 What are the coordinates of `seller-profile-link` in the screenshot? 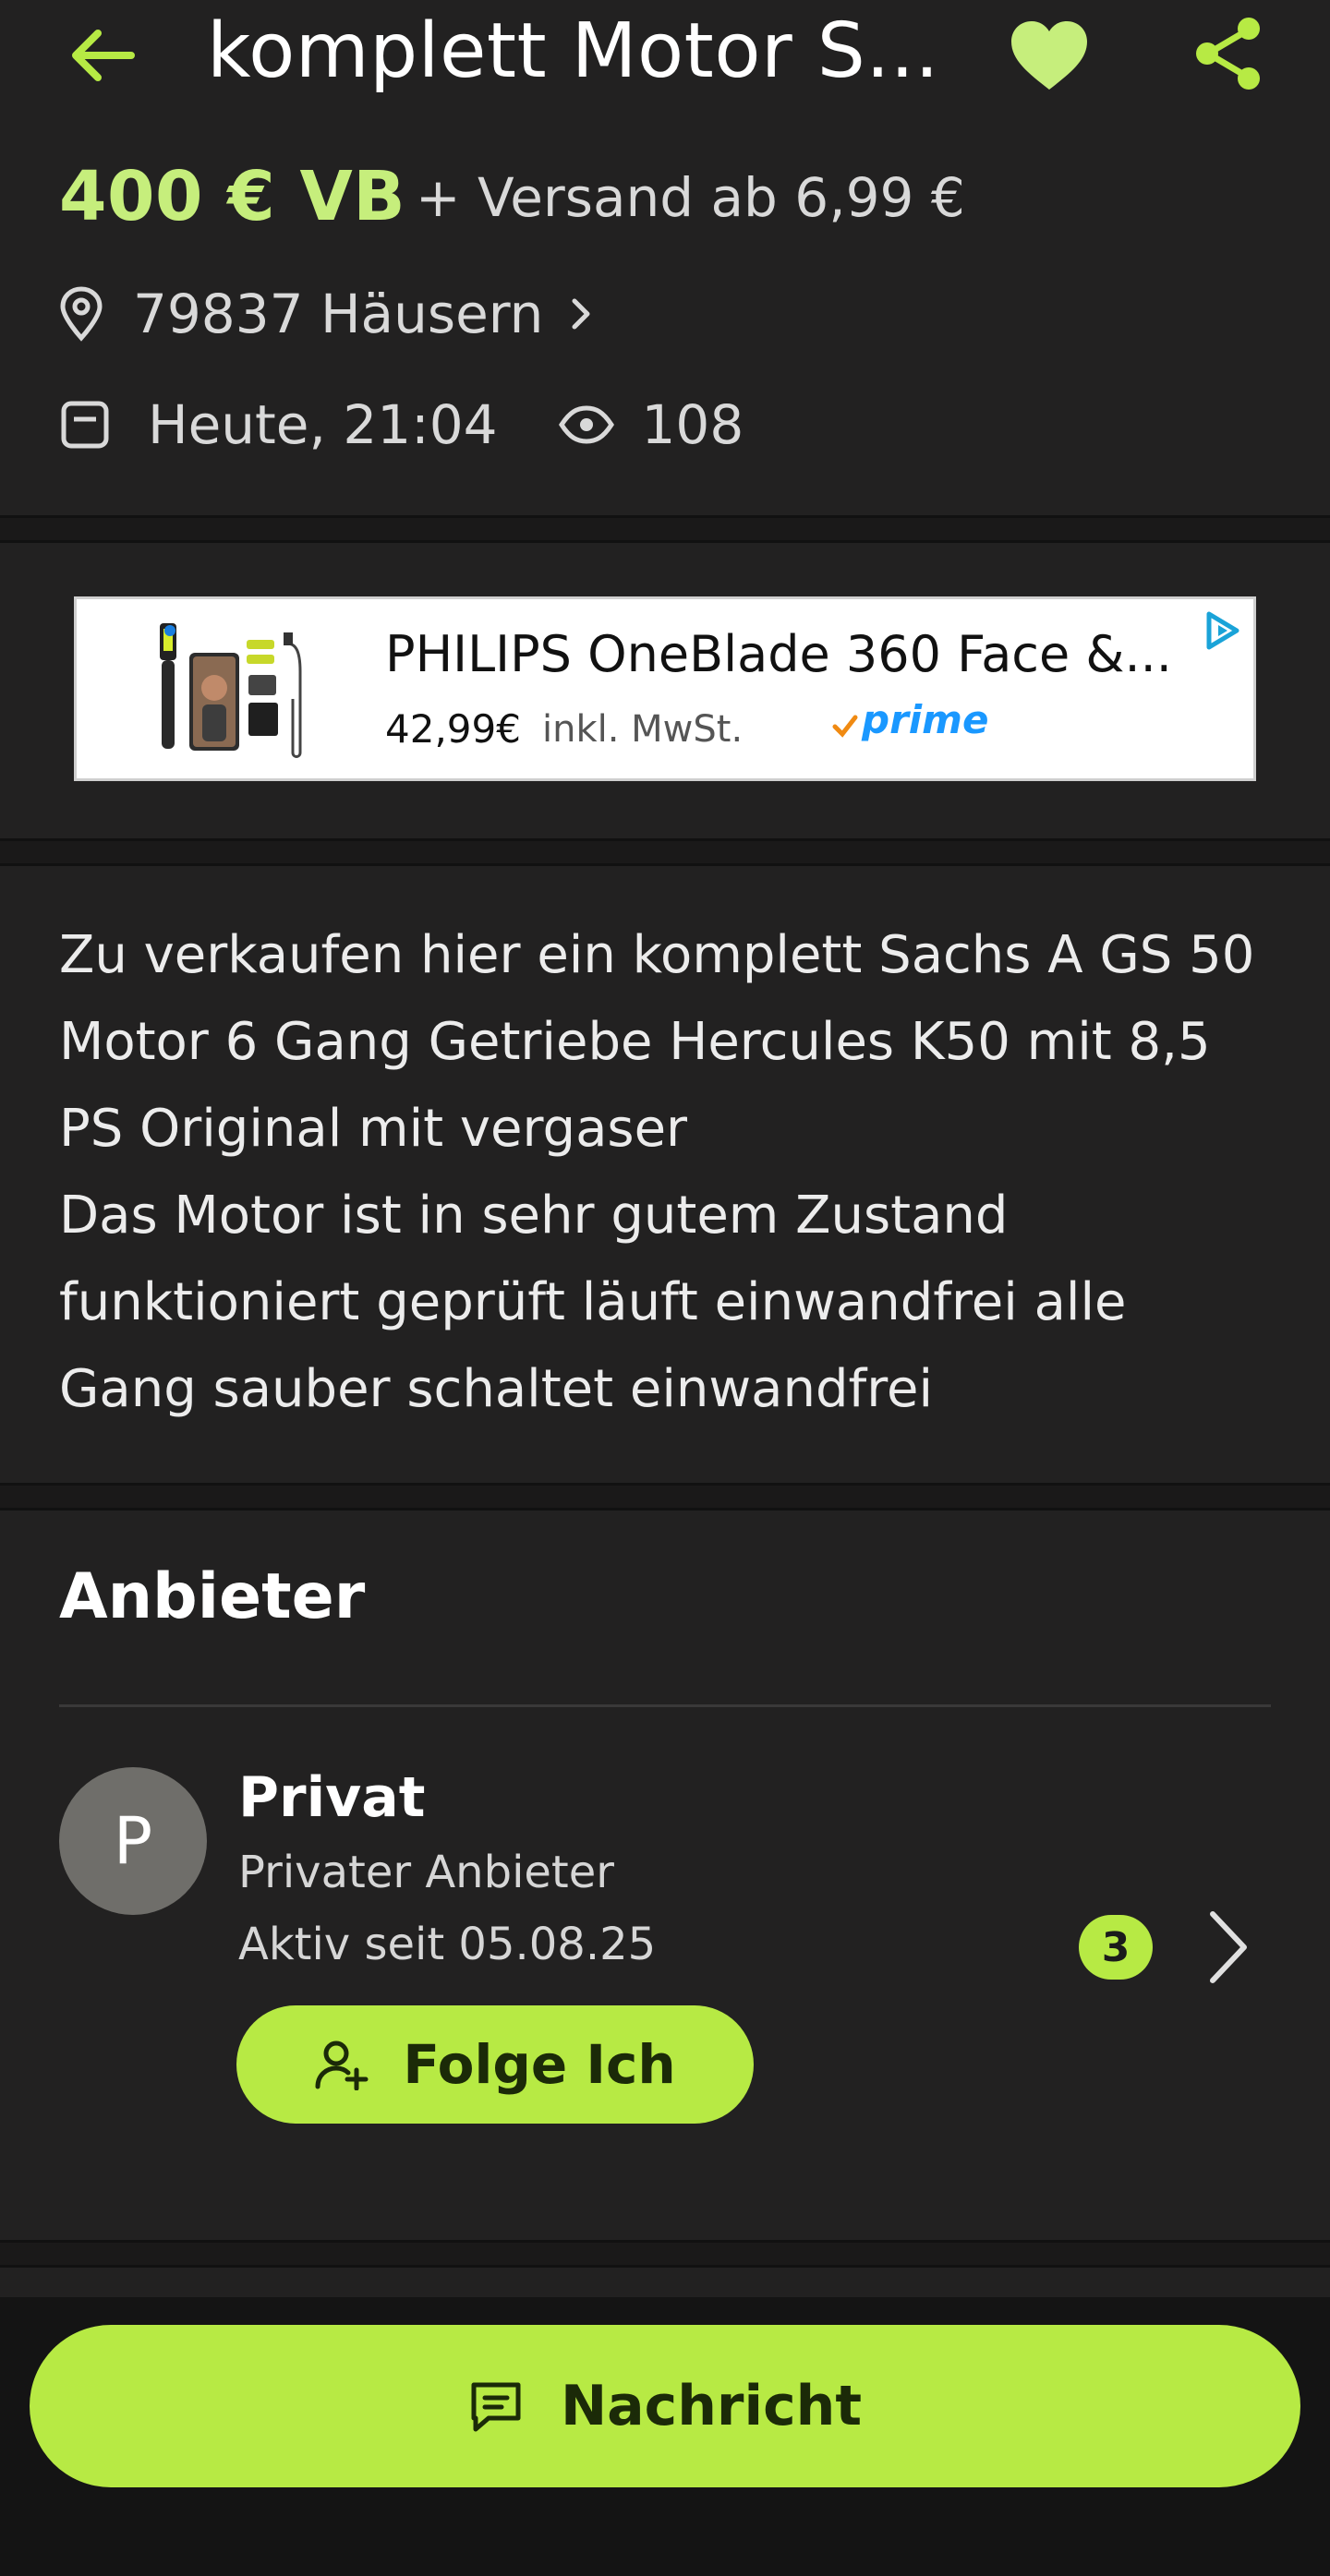 It's located at (1228, 1947).